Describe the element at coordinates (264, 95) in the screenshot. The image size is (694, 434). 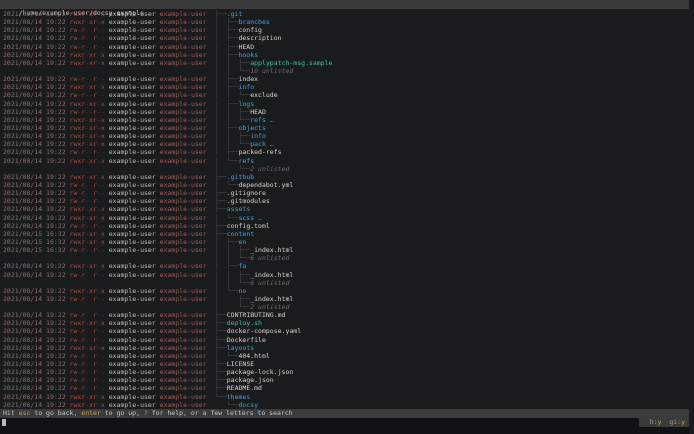
I see `file-name: exclude` at that location.